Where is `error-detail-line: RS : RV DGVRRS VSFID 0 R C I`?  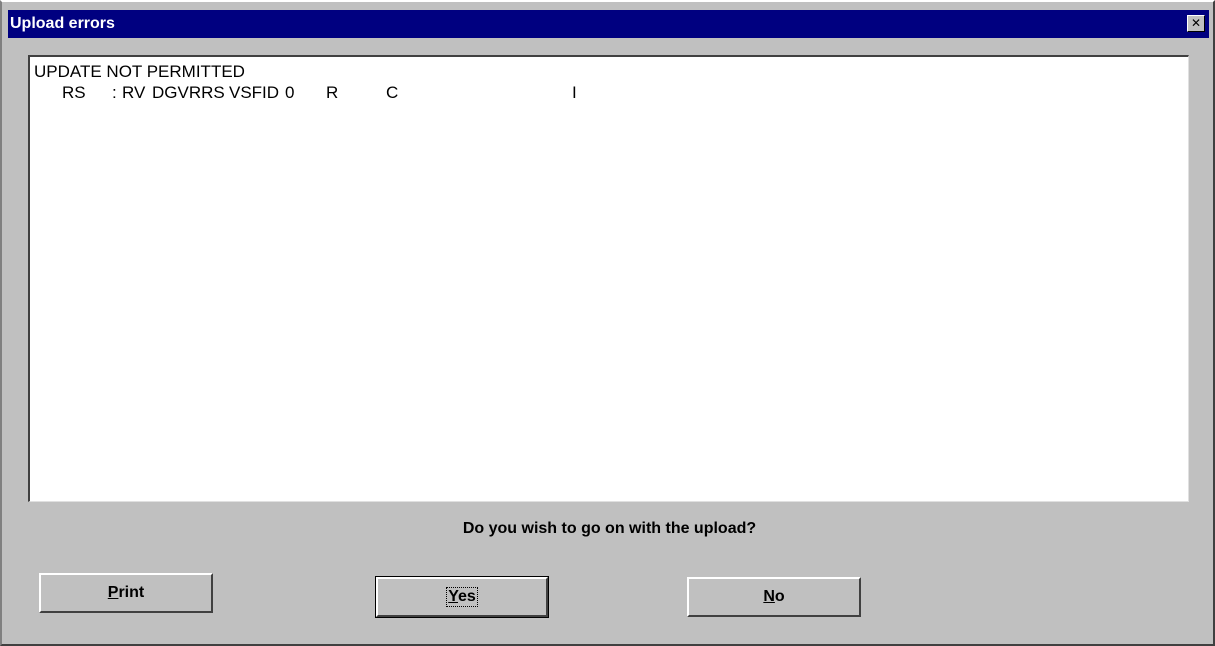
error-detail-line: RS : RV DGVRRS VSFID 0 R C I is located at coordinates (611, 92).